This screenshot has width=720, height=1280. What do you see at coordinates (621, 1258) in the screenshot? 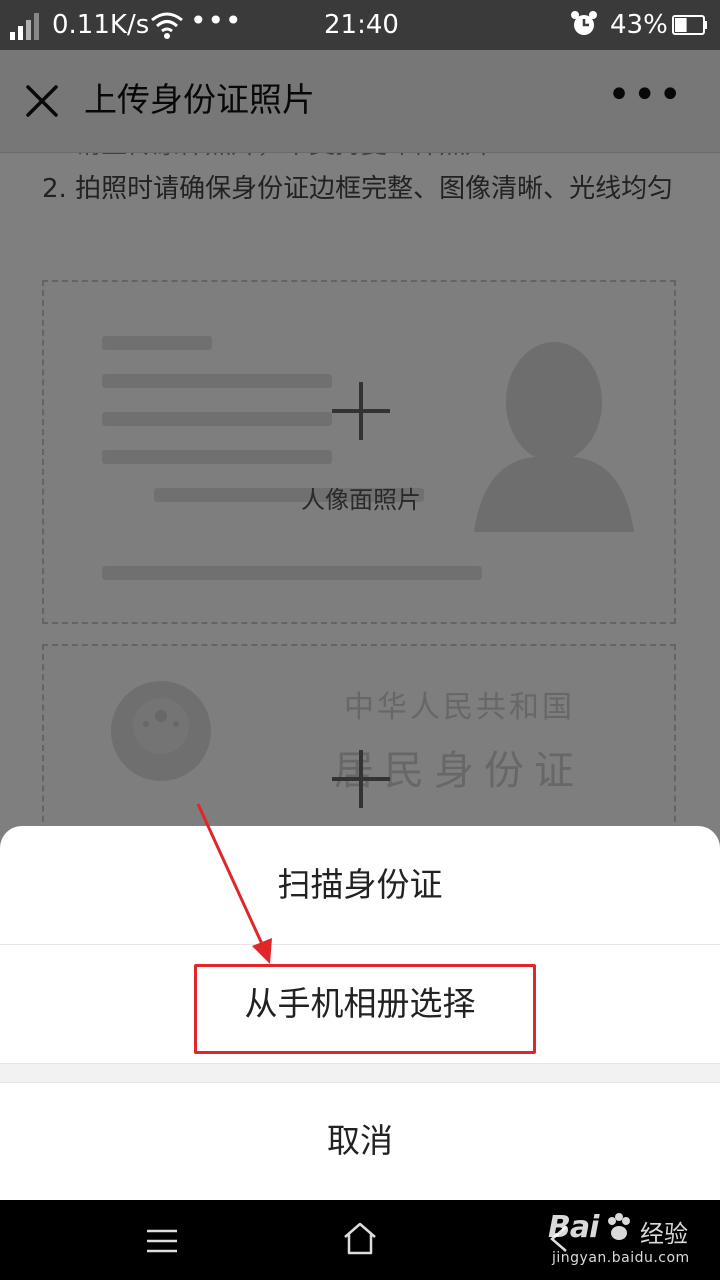
I see `watermark-domain: jingyan.baidu.com` at bounding box center [621, 1258].